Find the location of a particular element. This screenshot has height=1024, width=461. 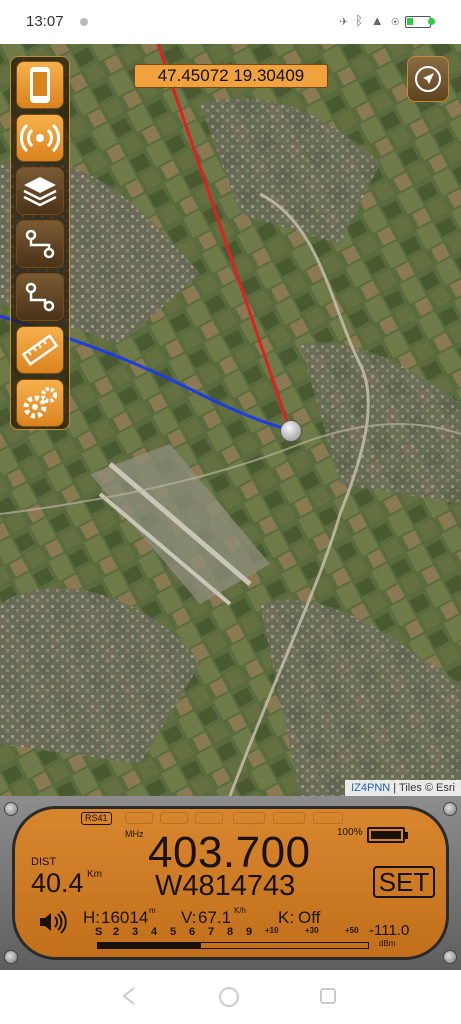

settings-button is located at coordinates (40, 403).